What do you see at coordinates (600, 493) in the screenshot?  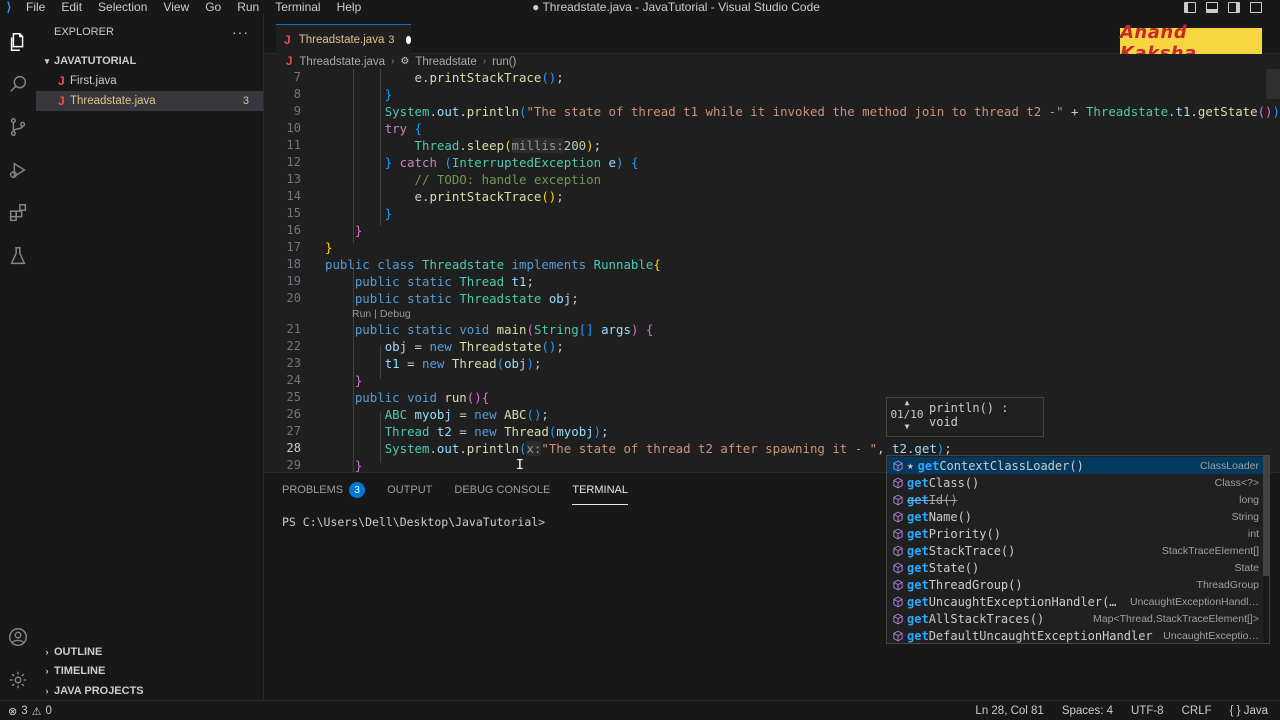 I see `tab-terminal: TERMINAL` at bounding box center [600, 493].